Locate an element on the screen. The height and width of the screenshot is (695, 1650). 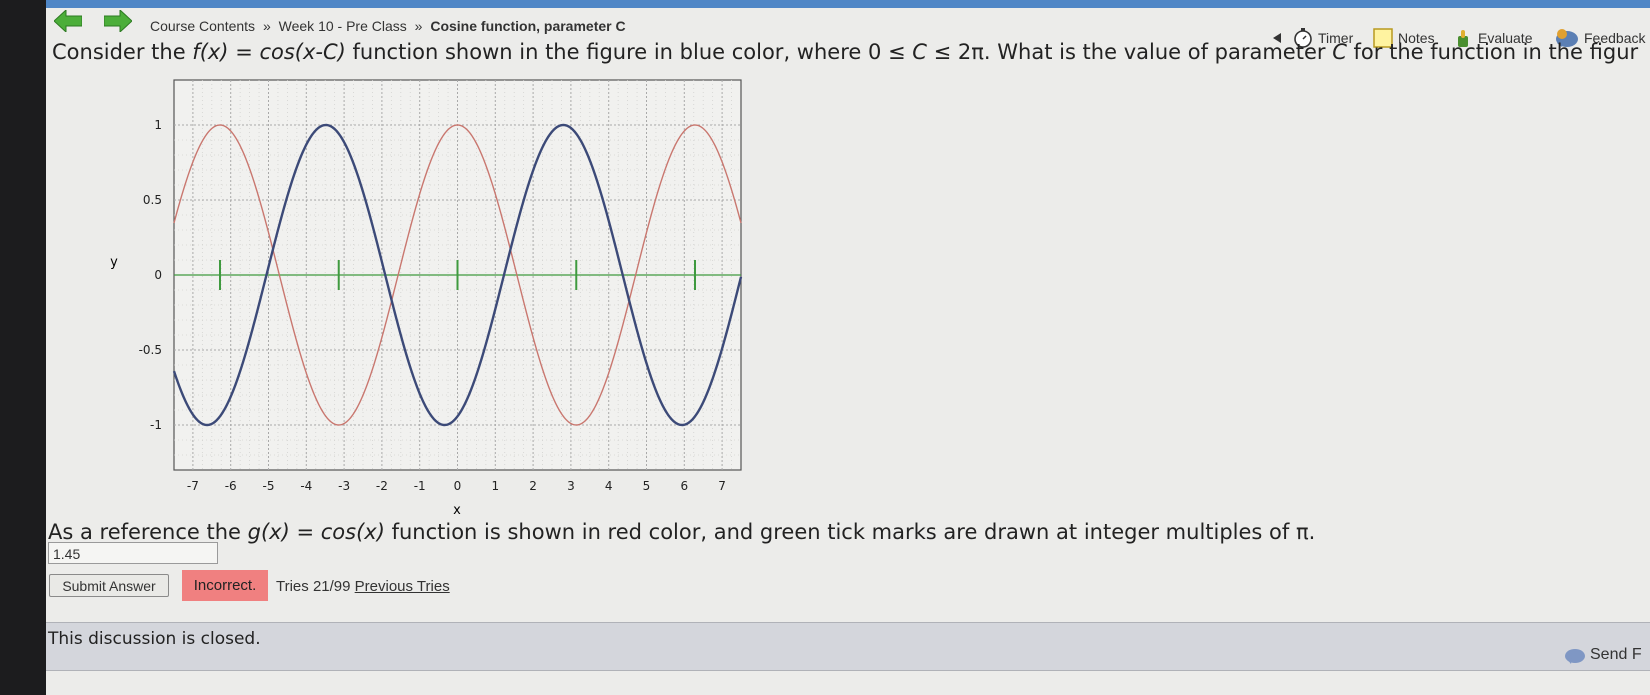
tries-info: Tries 21/99 Previous Tries is located at coordinates (363, 586).